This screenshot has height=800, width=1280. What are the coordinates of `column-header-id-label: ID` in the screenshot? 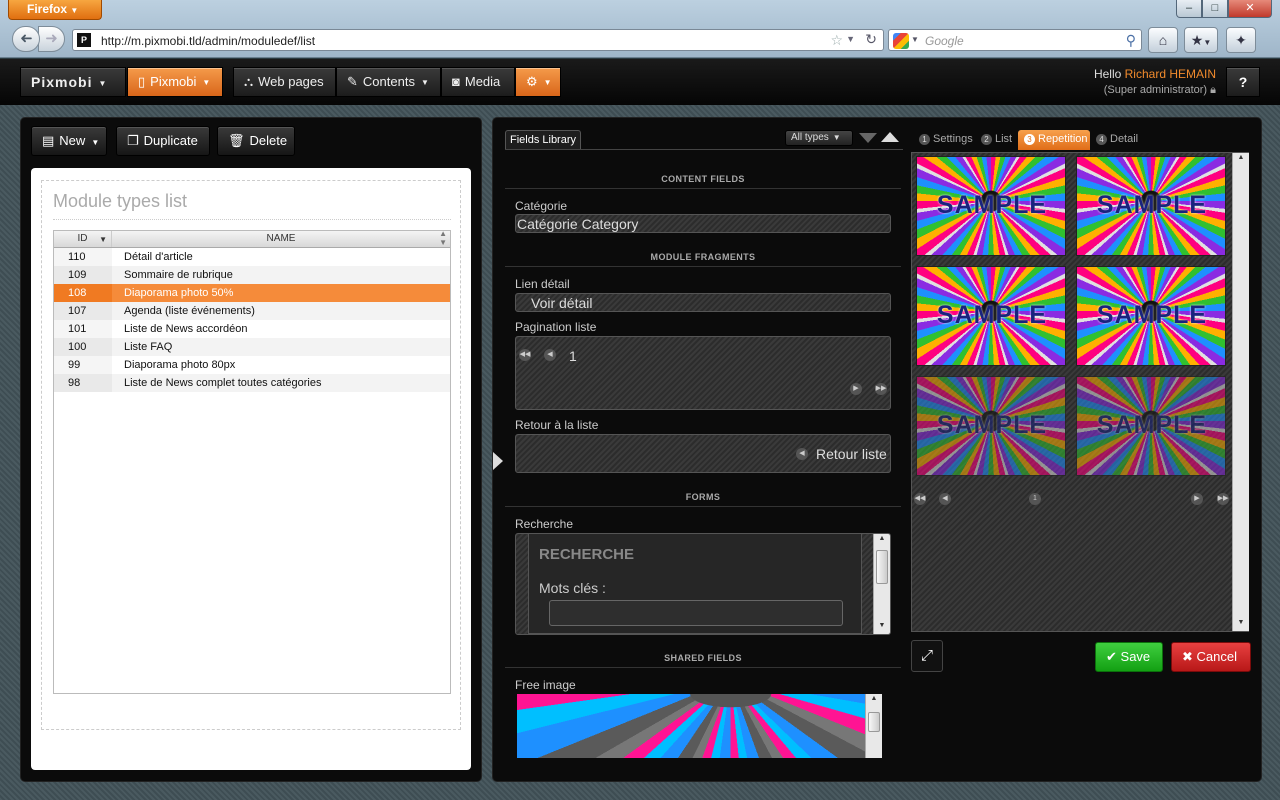 It's located at (82, 238).